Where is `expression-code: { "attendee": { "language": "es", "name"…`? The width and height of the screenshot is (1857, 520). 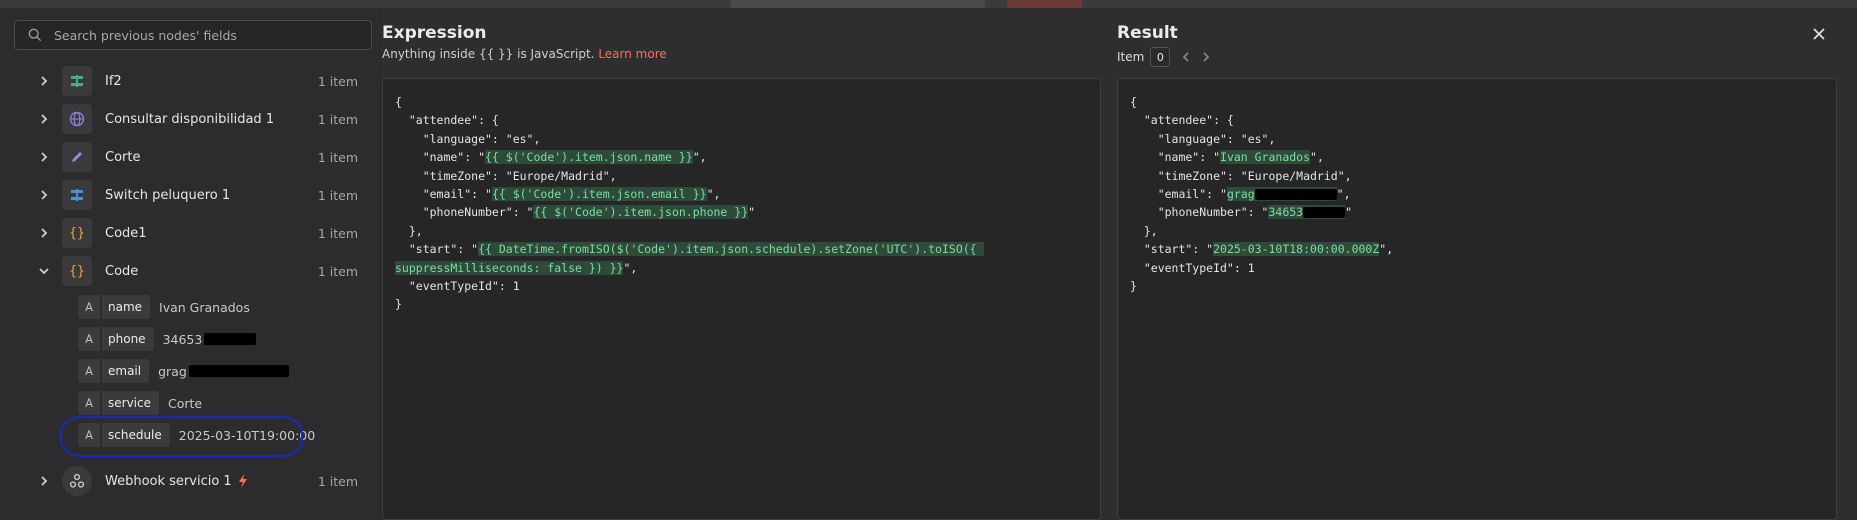
expression-code: { "attendee": { "language": "es", "name"… is located at coordinates (689, 203).